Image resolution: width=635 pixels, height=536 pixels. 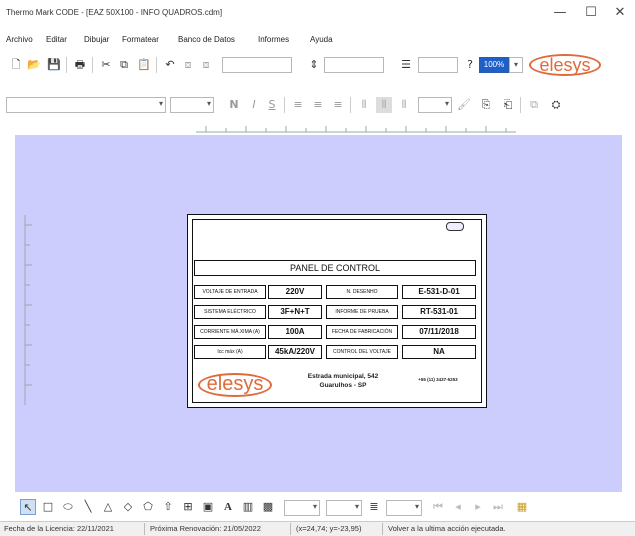 What do you see at coordinates (86, 105) in the screenshot?
I see `font-family-select: ▾` at bounding box center [86, 105].